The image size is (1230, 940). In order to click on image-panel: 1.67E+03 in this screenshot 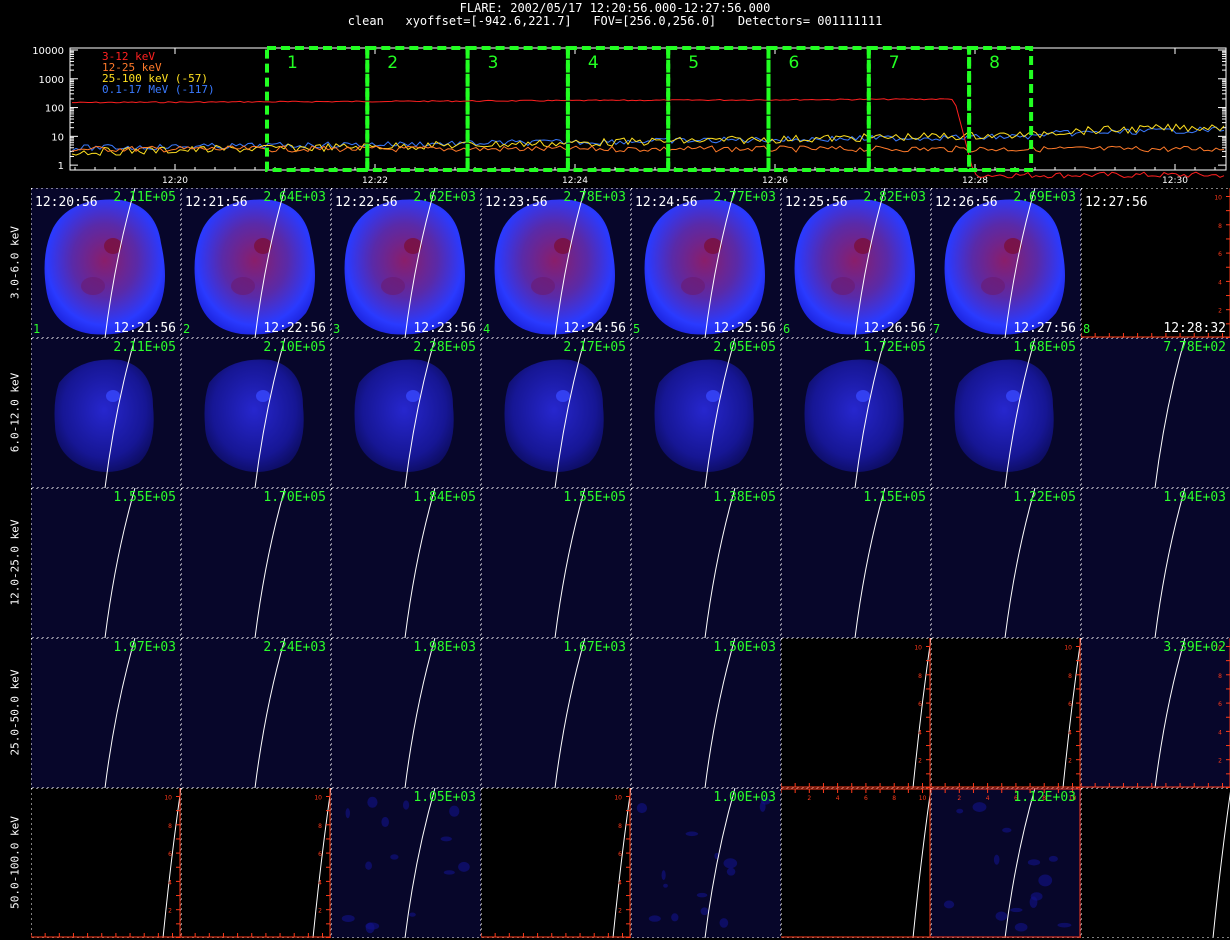, I will do `click(556, 713)`.